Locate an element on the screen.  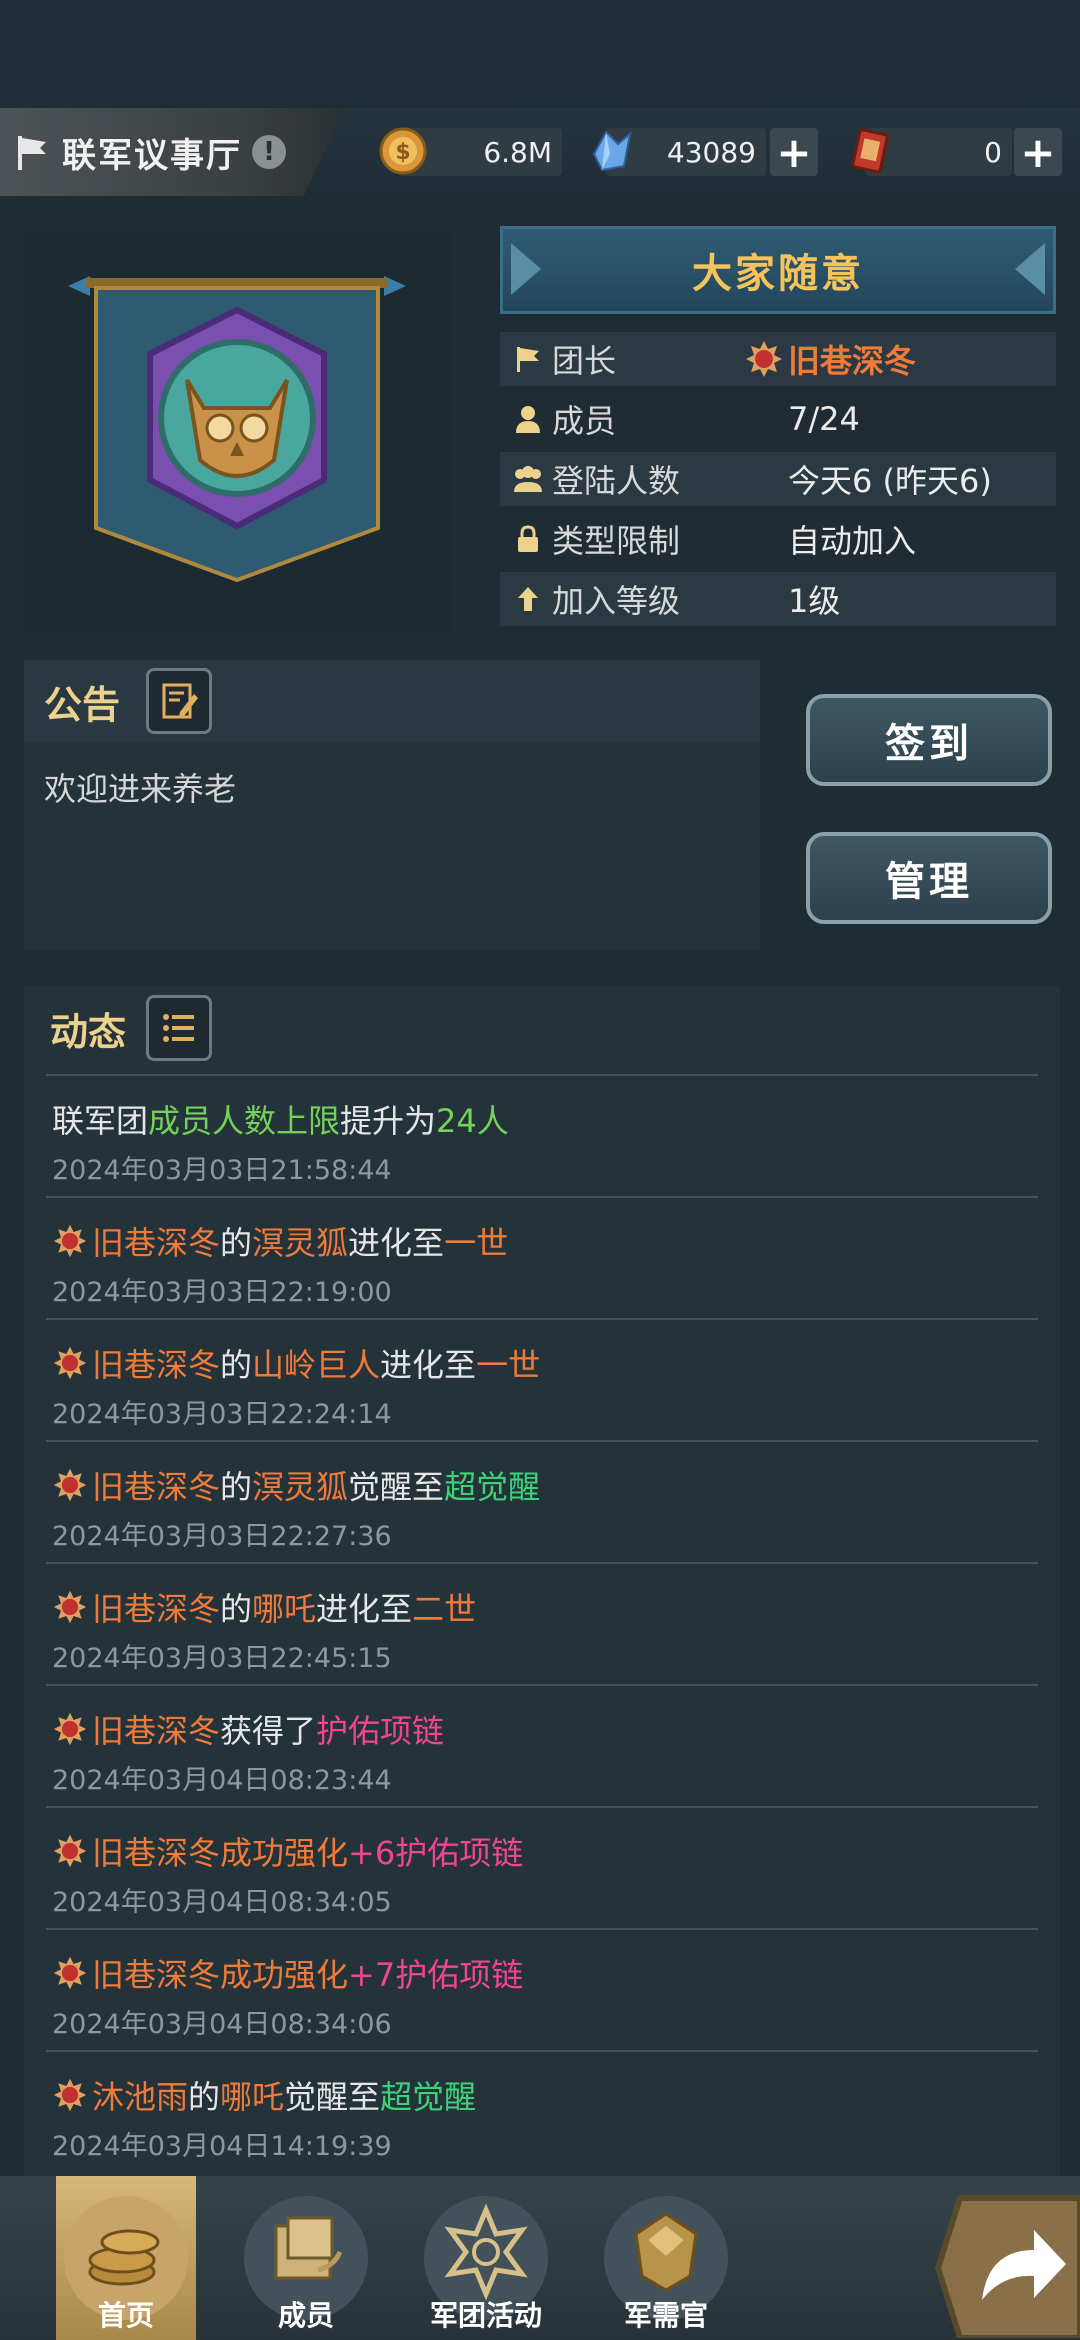
members-value: 7/24 is located at coordinates (824, 419).